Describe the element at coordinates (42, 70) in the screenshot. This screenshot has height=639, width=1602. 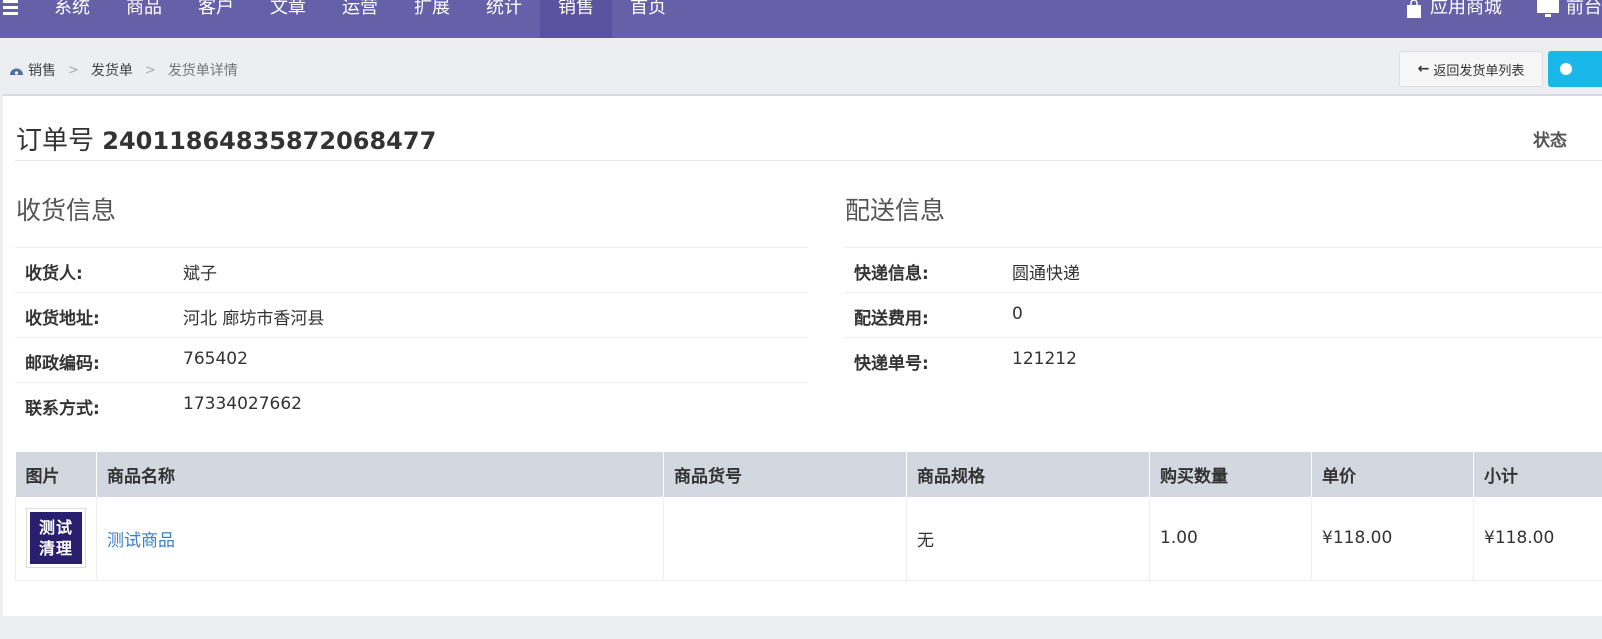
I see `breadcrumb-sales: 销售` at that location.